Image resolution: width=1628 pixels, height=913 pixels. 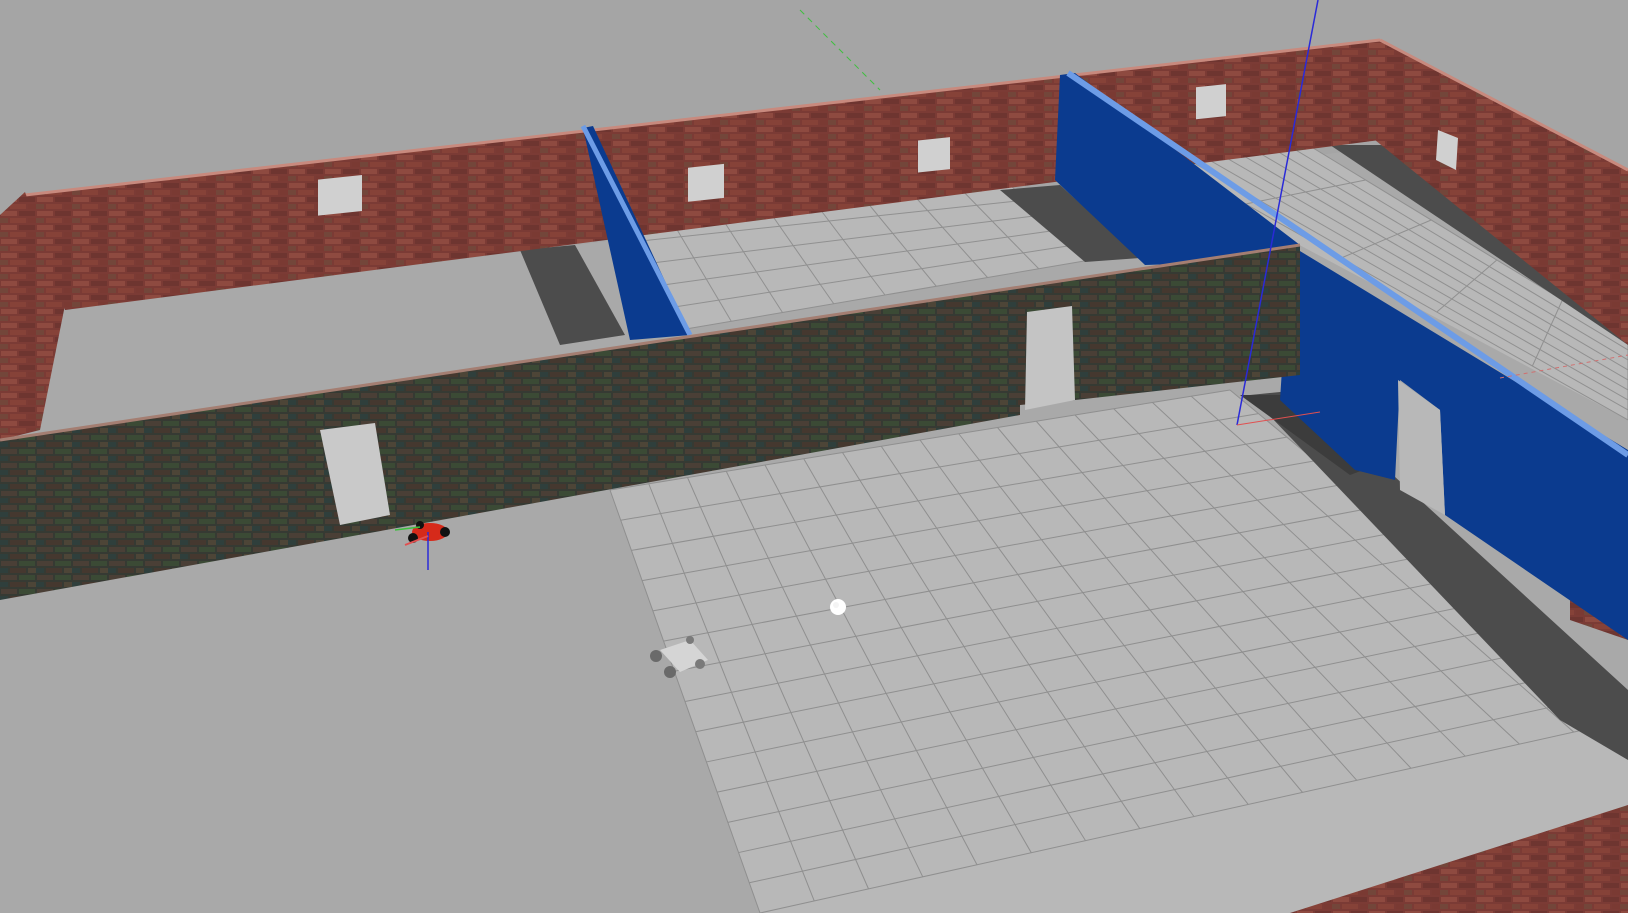 What do you see at coordinates (838, 607) in the screenshot?
I see `ball` at bounding box center [838, 607].